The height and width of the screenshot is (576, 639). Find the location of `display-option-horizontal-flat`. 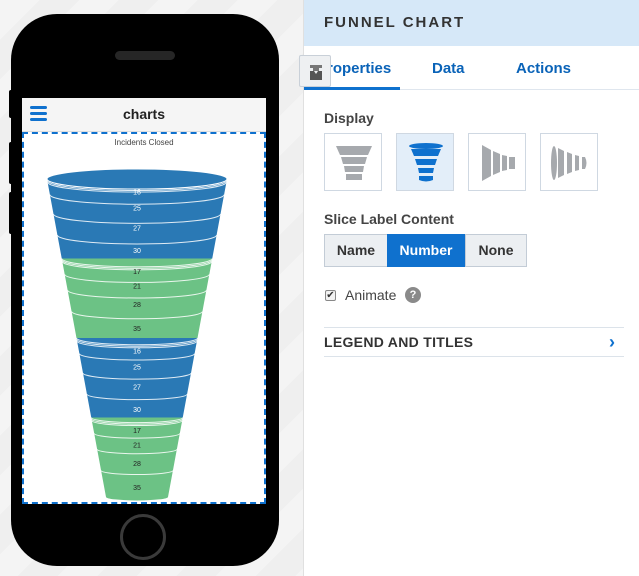

display-option-horizontal-flat is located at coordinates (497, 162).